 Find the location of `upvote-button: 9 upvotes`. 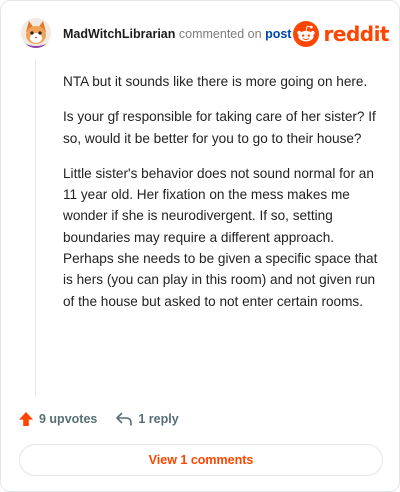

upvote-button: 9 upvotes is located at coordinates (57, 419).